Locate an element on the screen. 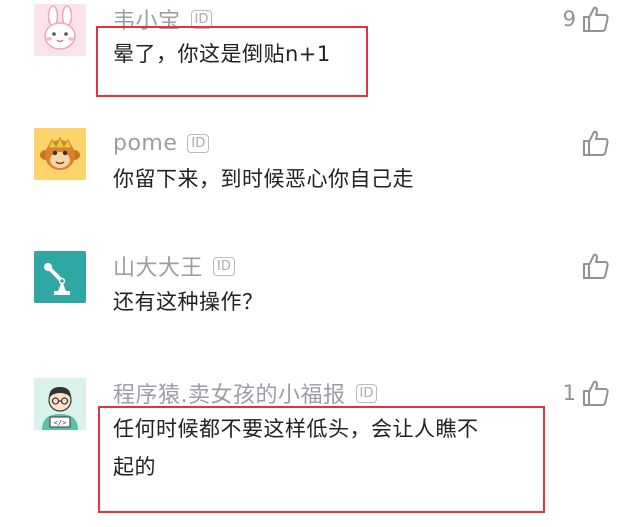  comment-text-line: 你留下来，到时候恶心你自己走 is located at coordinates (263, 179).